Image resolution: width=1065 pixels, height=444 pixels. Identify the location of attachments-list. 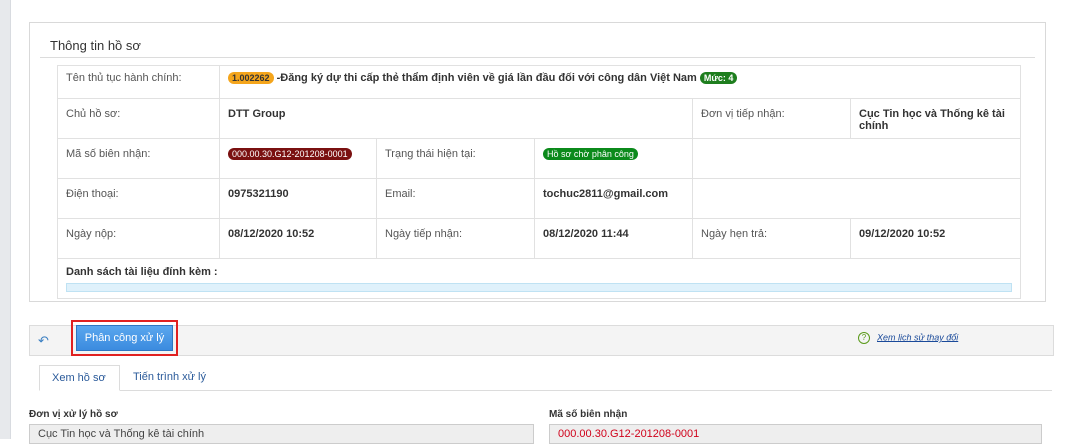
(539, 287).